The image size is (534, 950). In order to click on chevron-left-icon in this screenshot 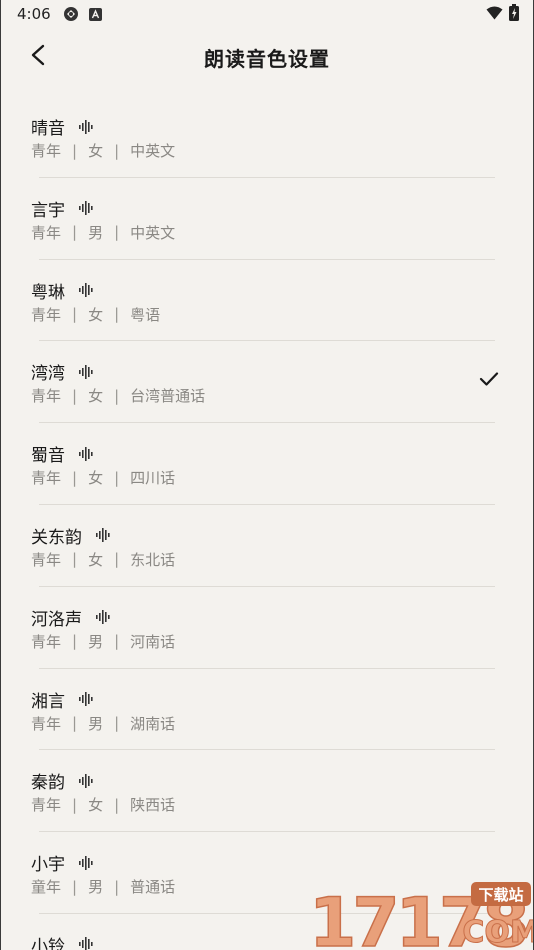, I will do `click(38, 57)`.